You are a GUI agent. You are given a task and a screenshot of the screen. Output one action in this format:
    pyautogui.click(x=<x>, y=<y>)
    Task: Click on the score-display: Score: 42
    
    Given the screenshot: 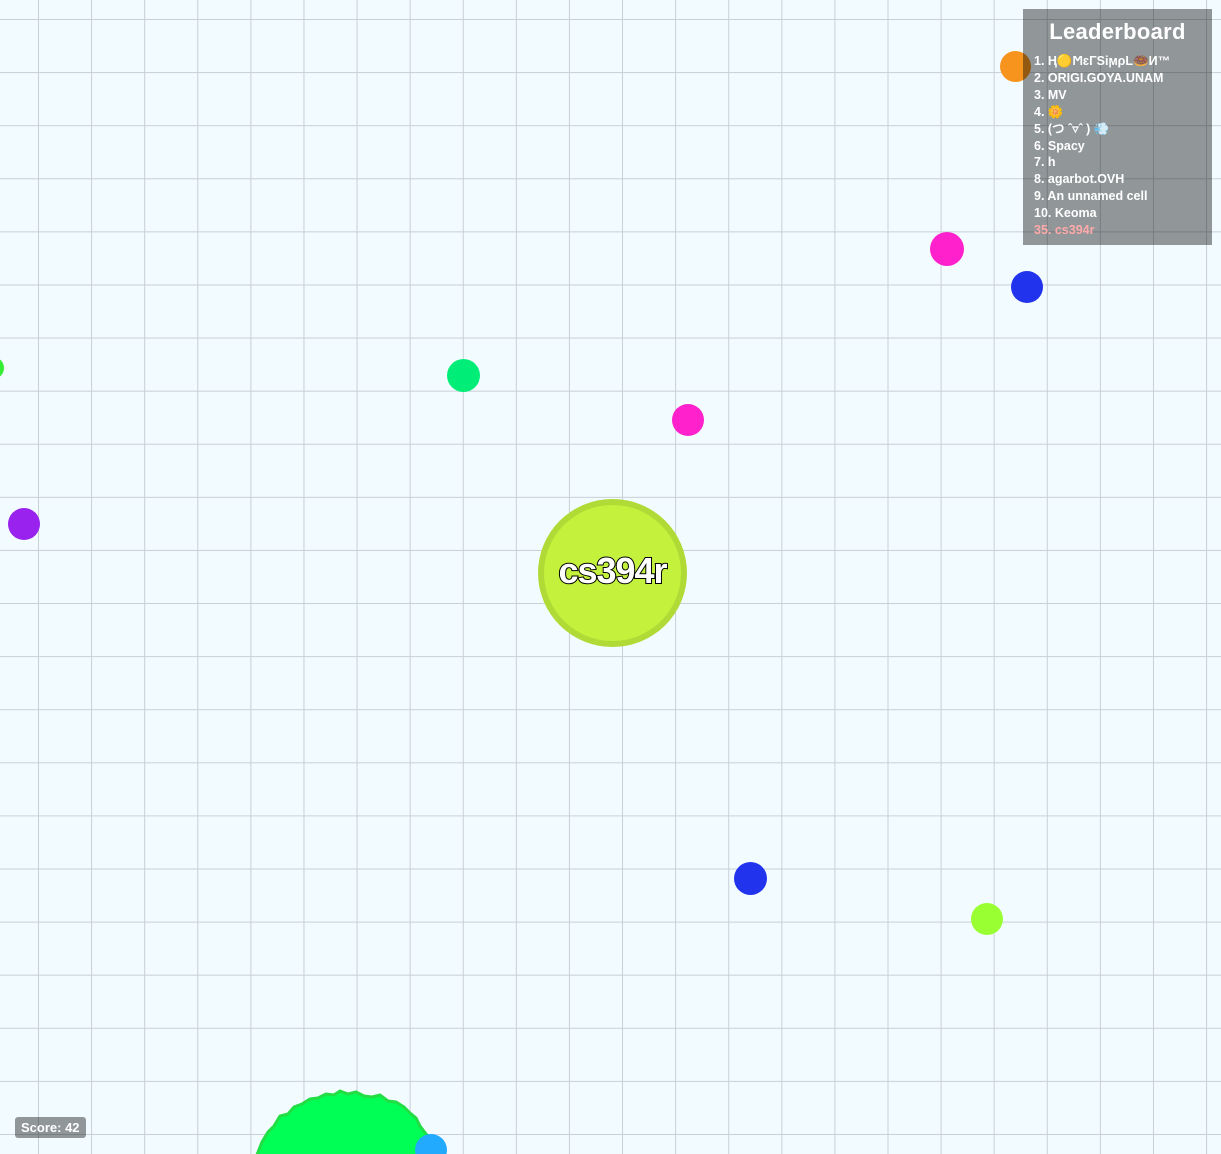 What is the action you would take?
    pyautogui.click(x=50, y=1127)
    